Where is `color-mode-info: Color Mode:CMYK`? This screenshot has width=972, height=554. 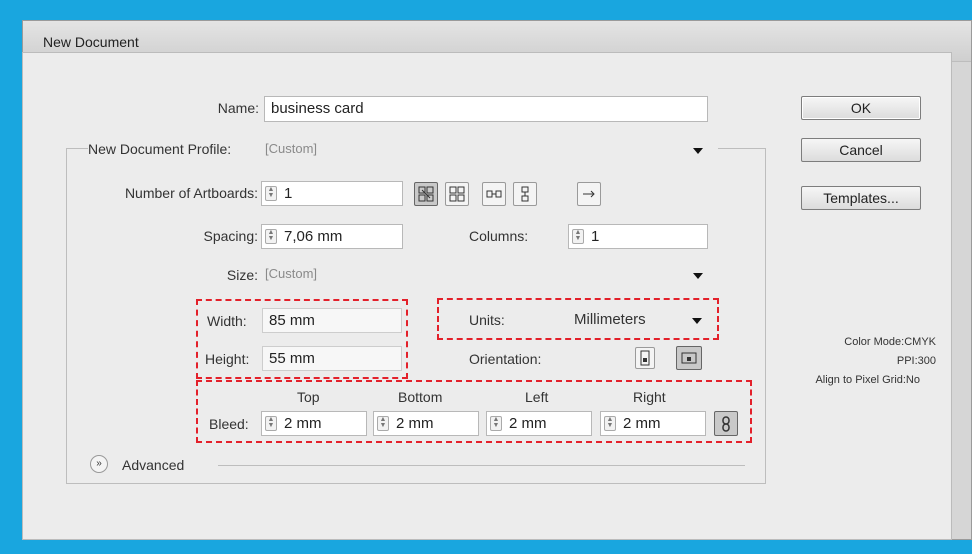
color-mode-info: Color Mode:CMYK is located at coordinates (890, 342).